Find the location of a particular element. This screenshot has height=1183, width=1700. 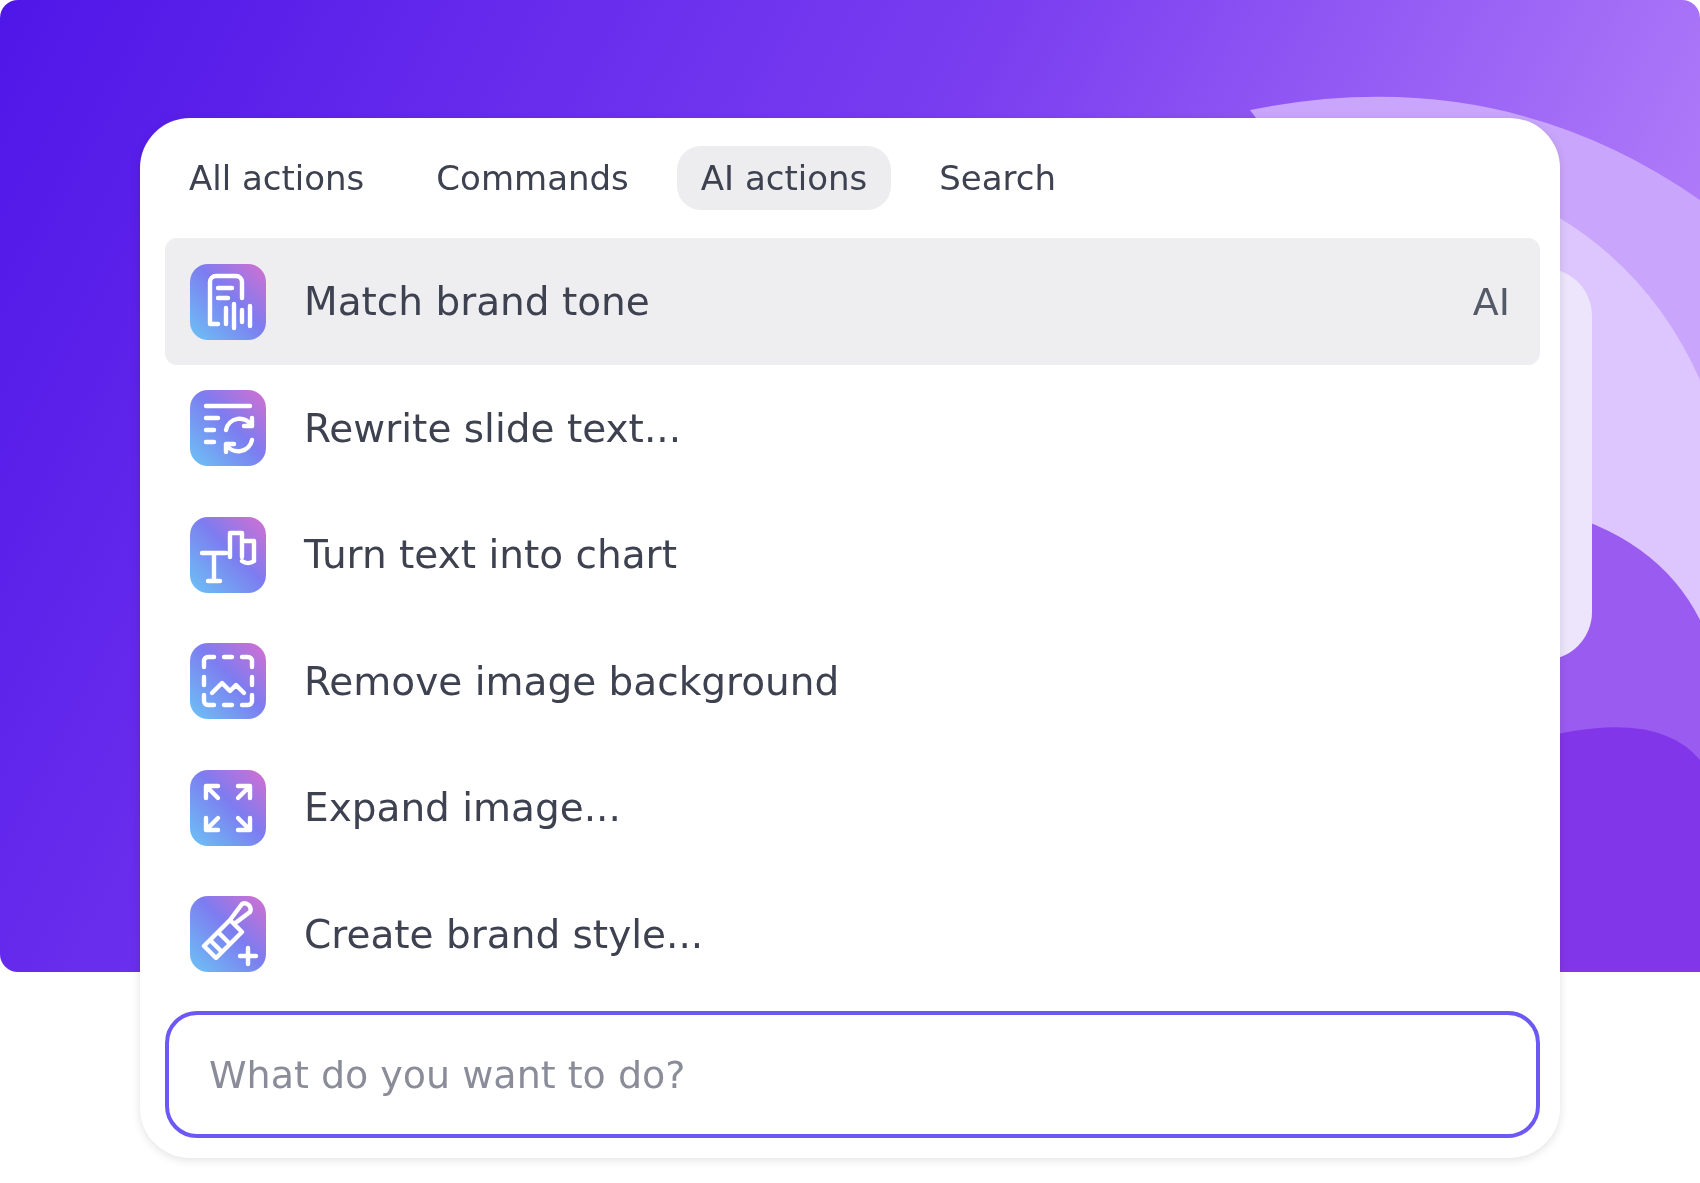

action-label: Remove image background is located at coordinates (572, 681).